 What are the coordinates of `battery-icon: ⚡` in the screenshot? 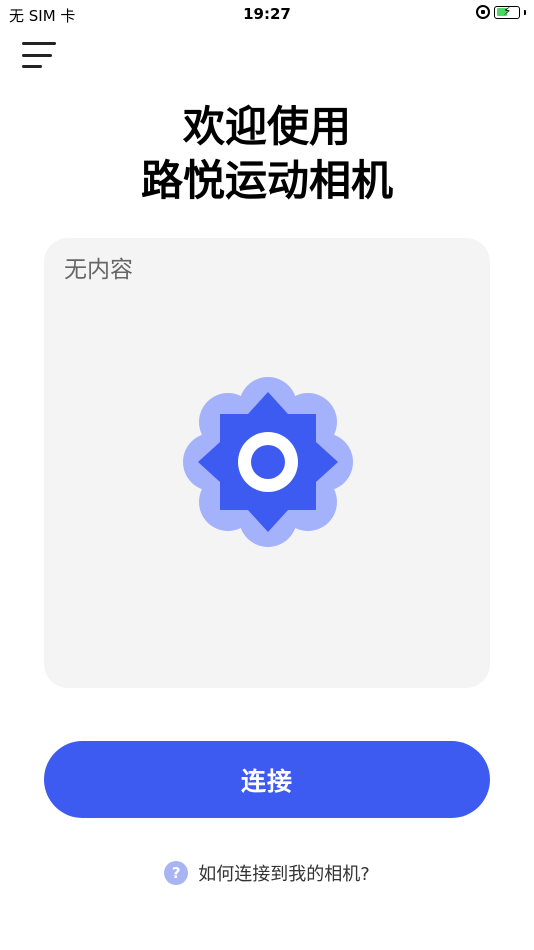 It's located at (507, 11).